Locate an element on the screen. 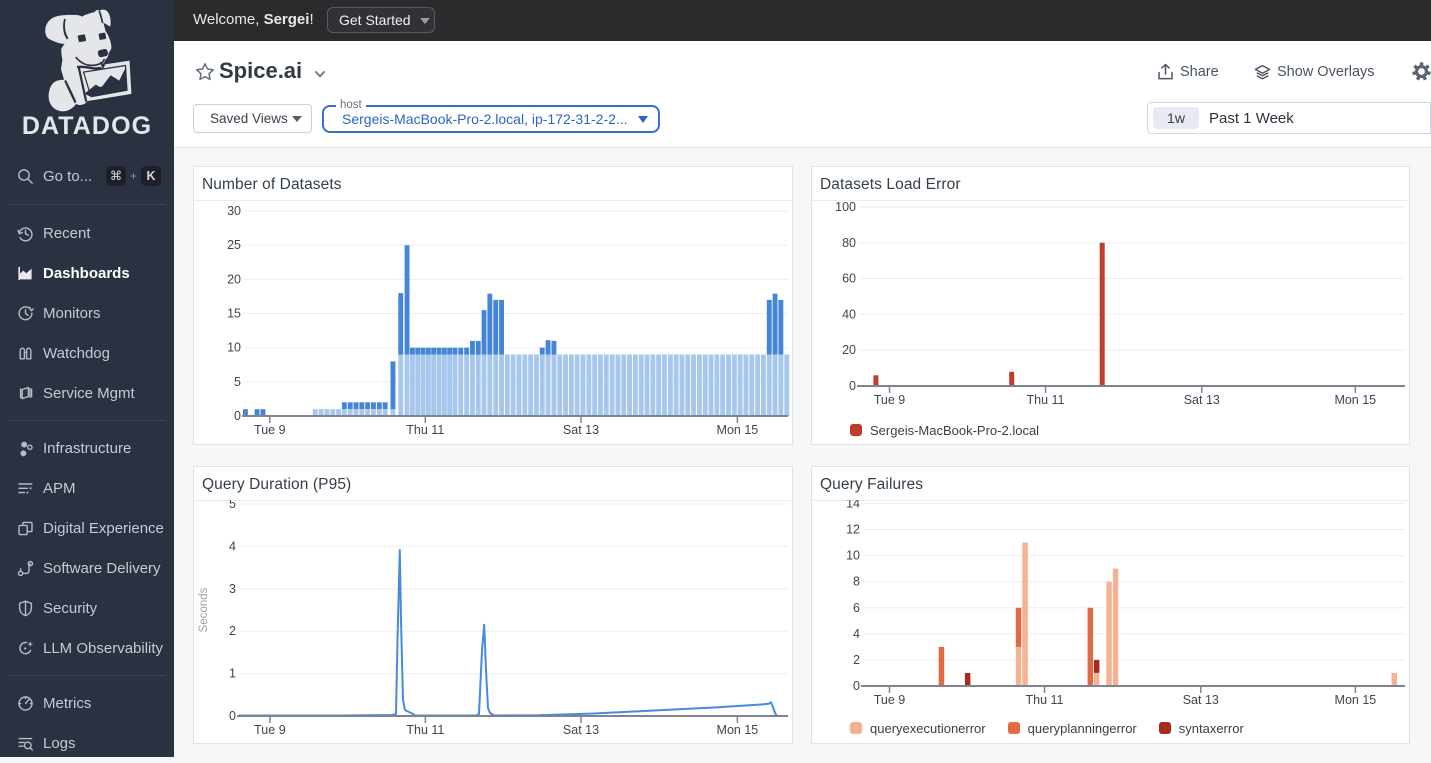 This screenshot has height=763, width=1431. svg-text: 25 is located at coordinates (234, 245).